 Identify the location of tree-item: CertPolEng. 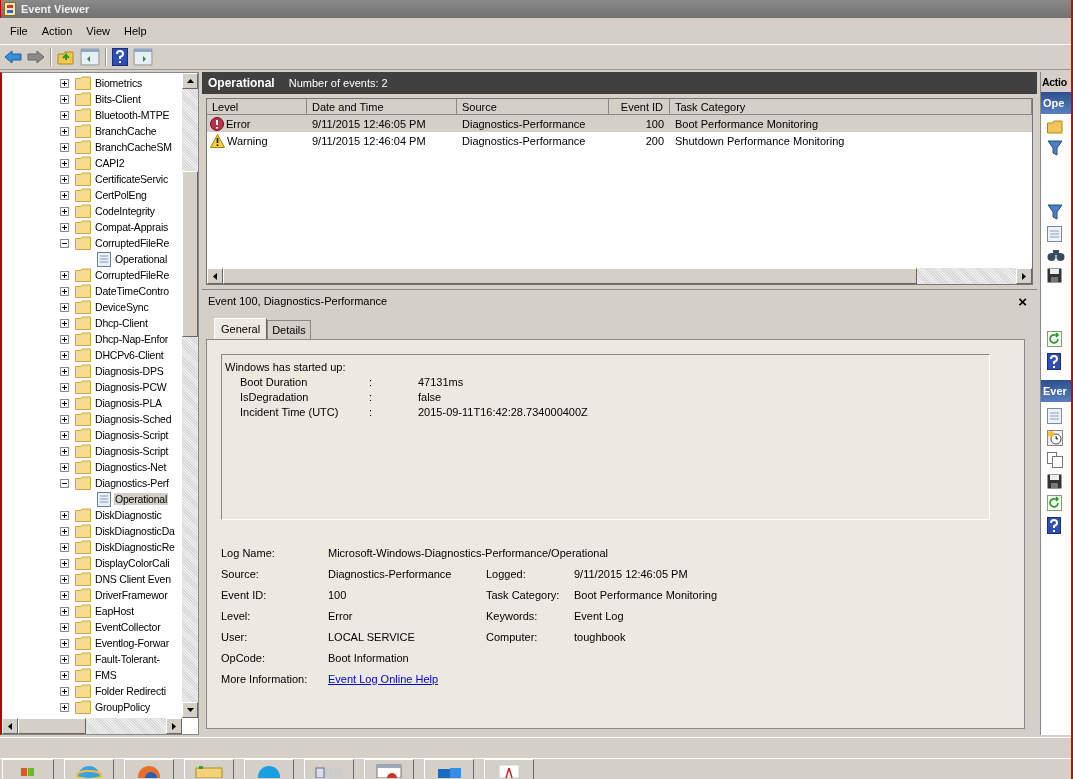
(121, 195).